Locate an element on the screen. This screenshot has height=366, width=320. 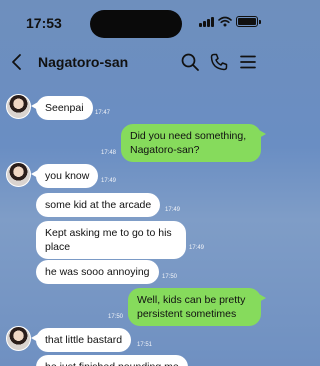
status-time: 17:53 is located at coordinates (44, 23).